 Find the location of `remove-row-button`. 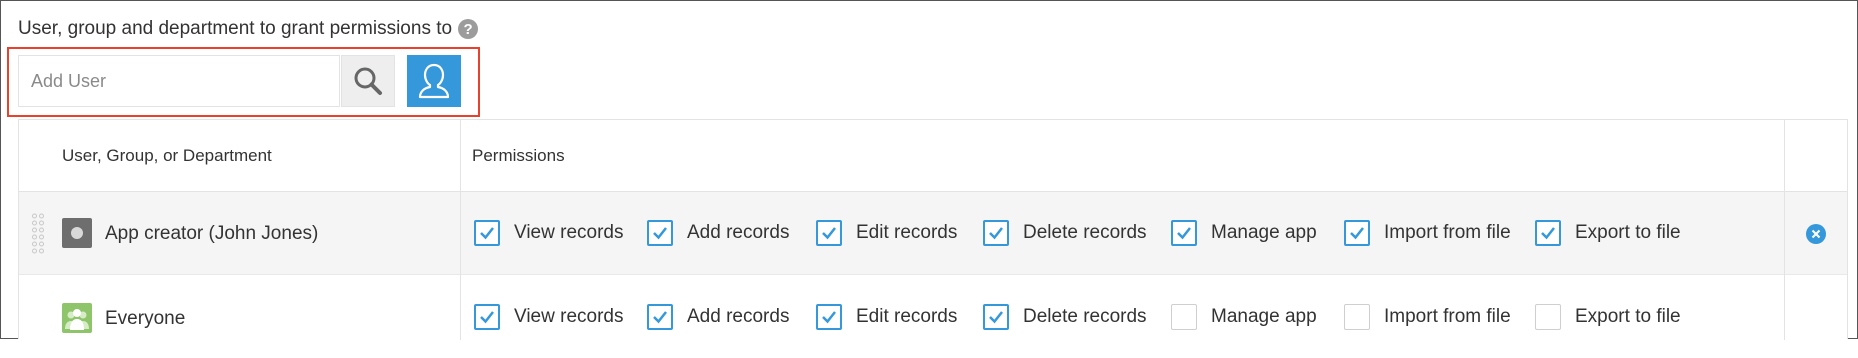

remove-row-button is located at coordinates (1816, 234).